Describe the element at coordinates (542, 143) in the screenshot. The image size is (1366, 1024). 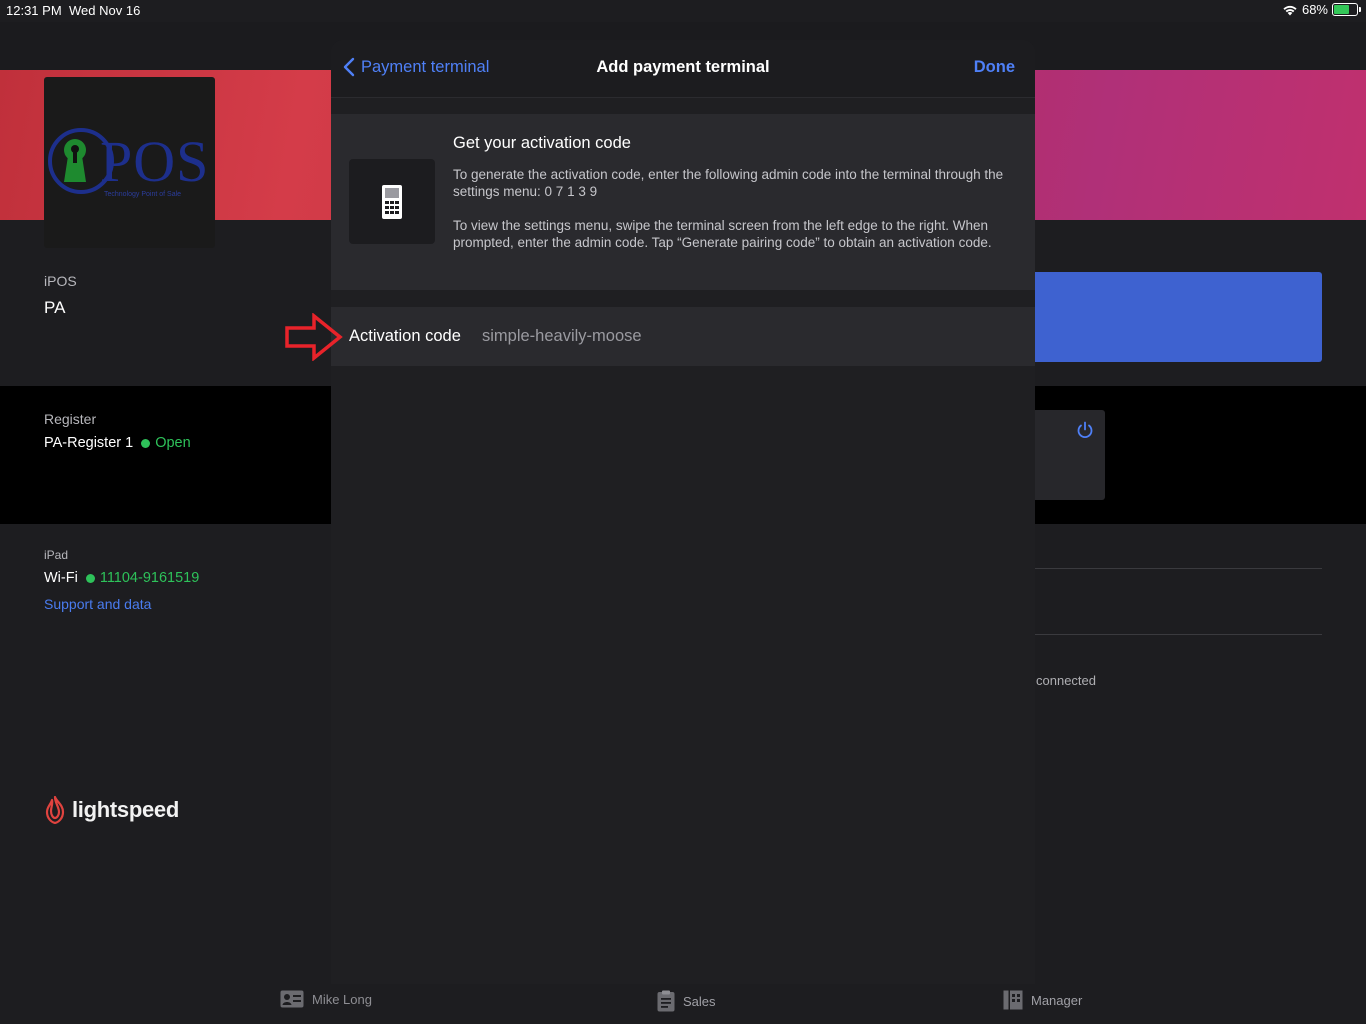
I see `info-title: Get your activation code` at that location.